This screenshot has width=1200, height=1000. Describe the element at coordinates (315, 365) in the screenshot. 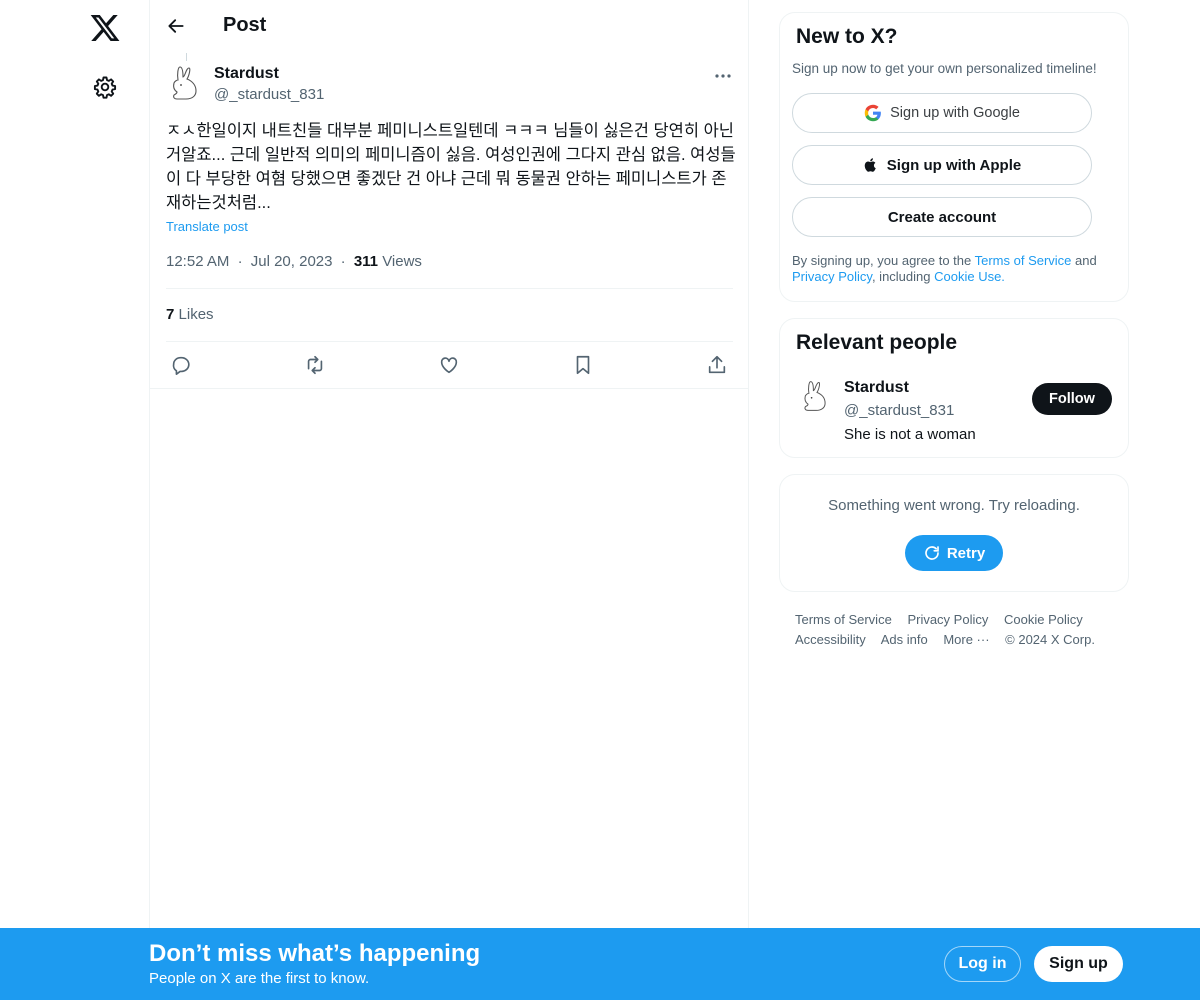

I see `repost-icon` at that location.